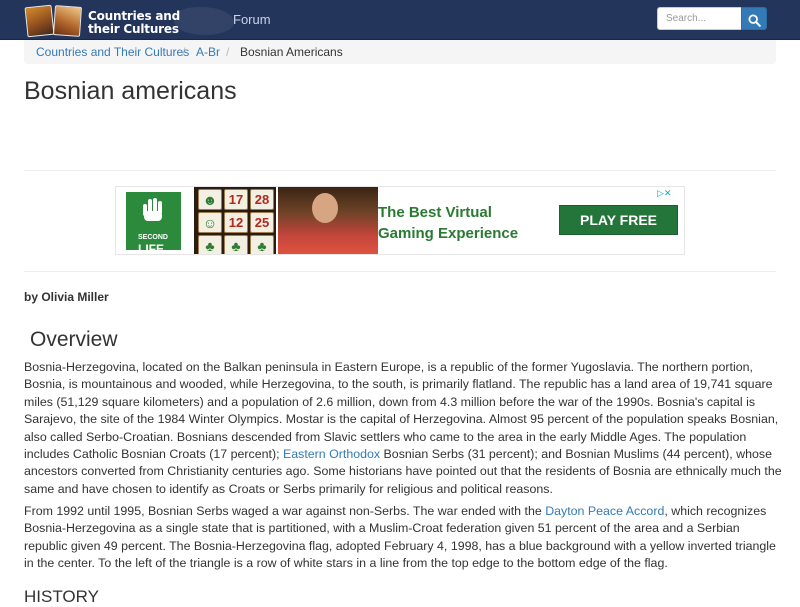  Describe the element at coordinates (400, 20) in the screenshot. I see `top-navbar: Countries and their Cultures Forum` at that location.